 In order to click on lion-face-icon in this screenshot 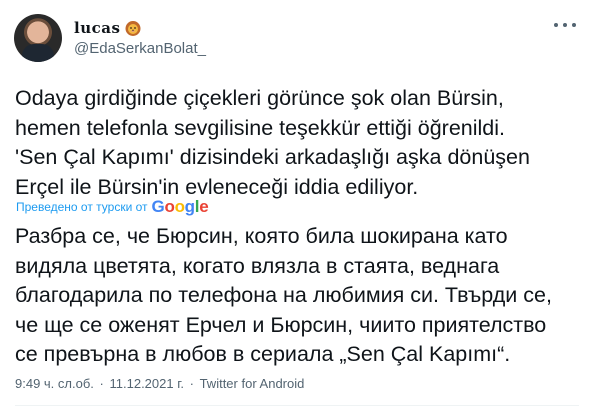, I will do `click(133, 28)`.